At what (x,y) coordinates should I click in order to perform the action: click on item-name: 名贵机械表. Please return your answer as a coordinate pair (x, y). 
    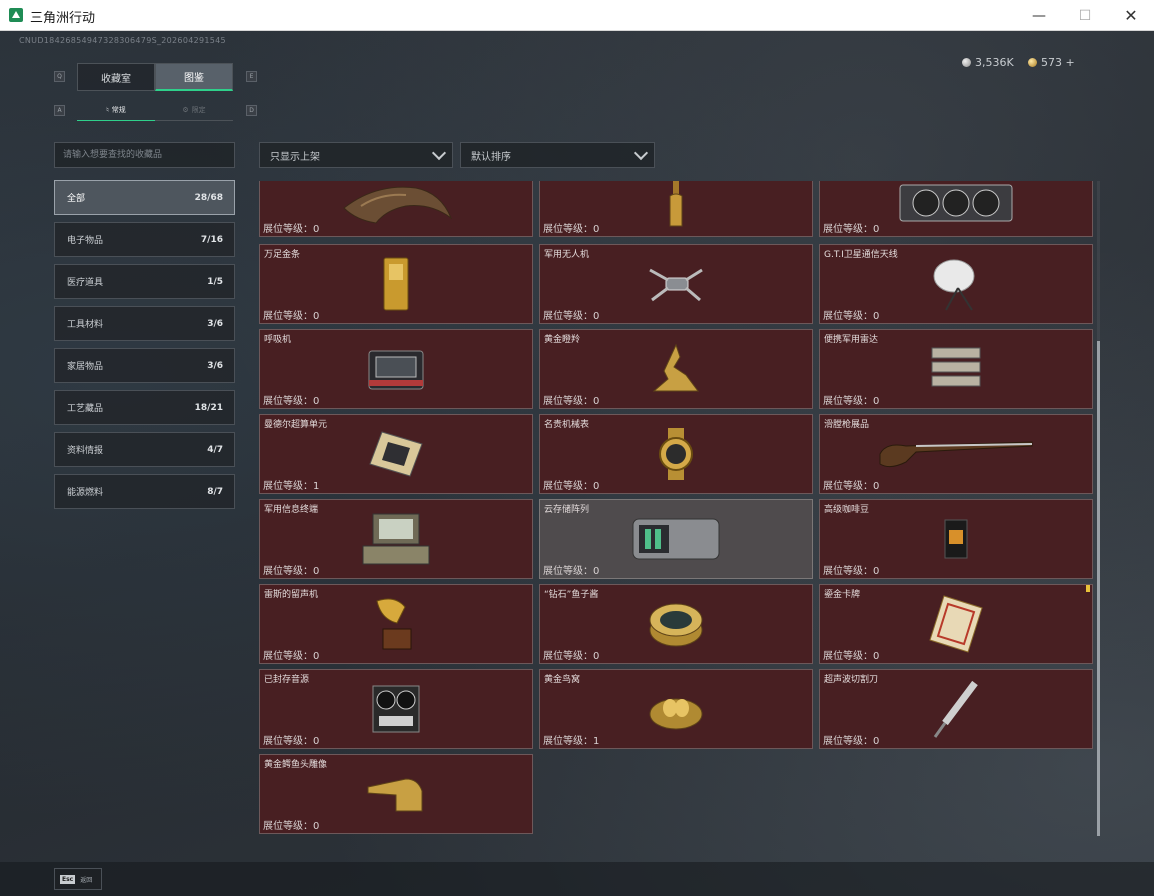
    Looking at the image, I should click on (567, 425).